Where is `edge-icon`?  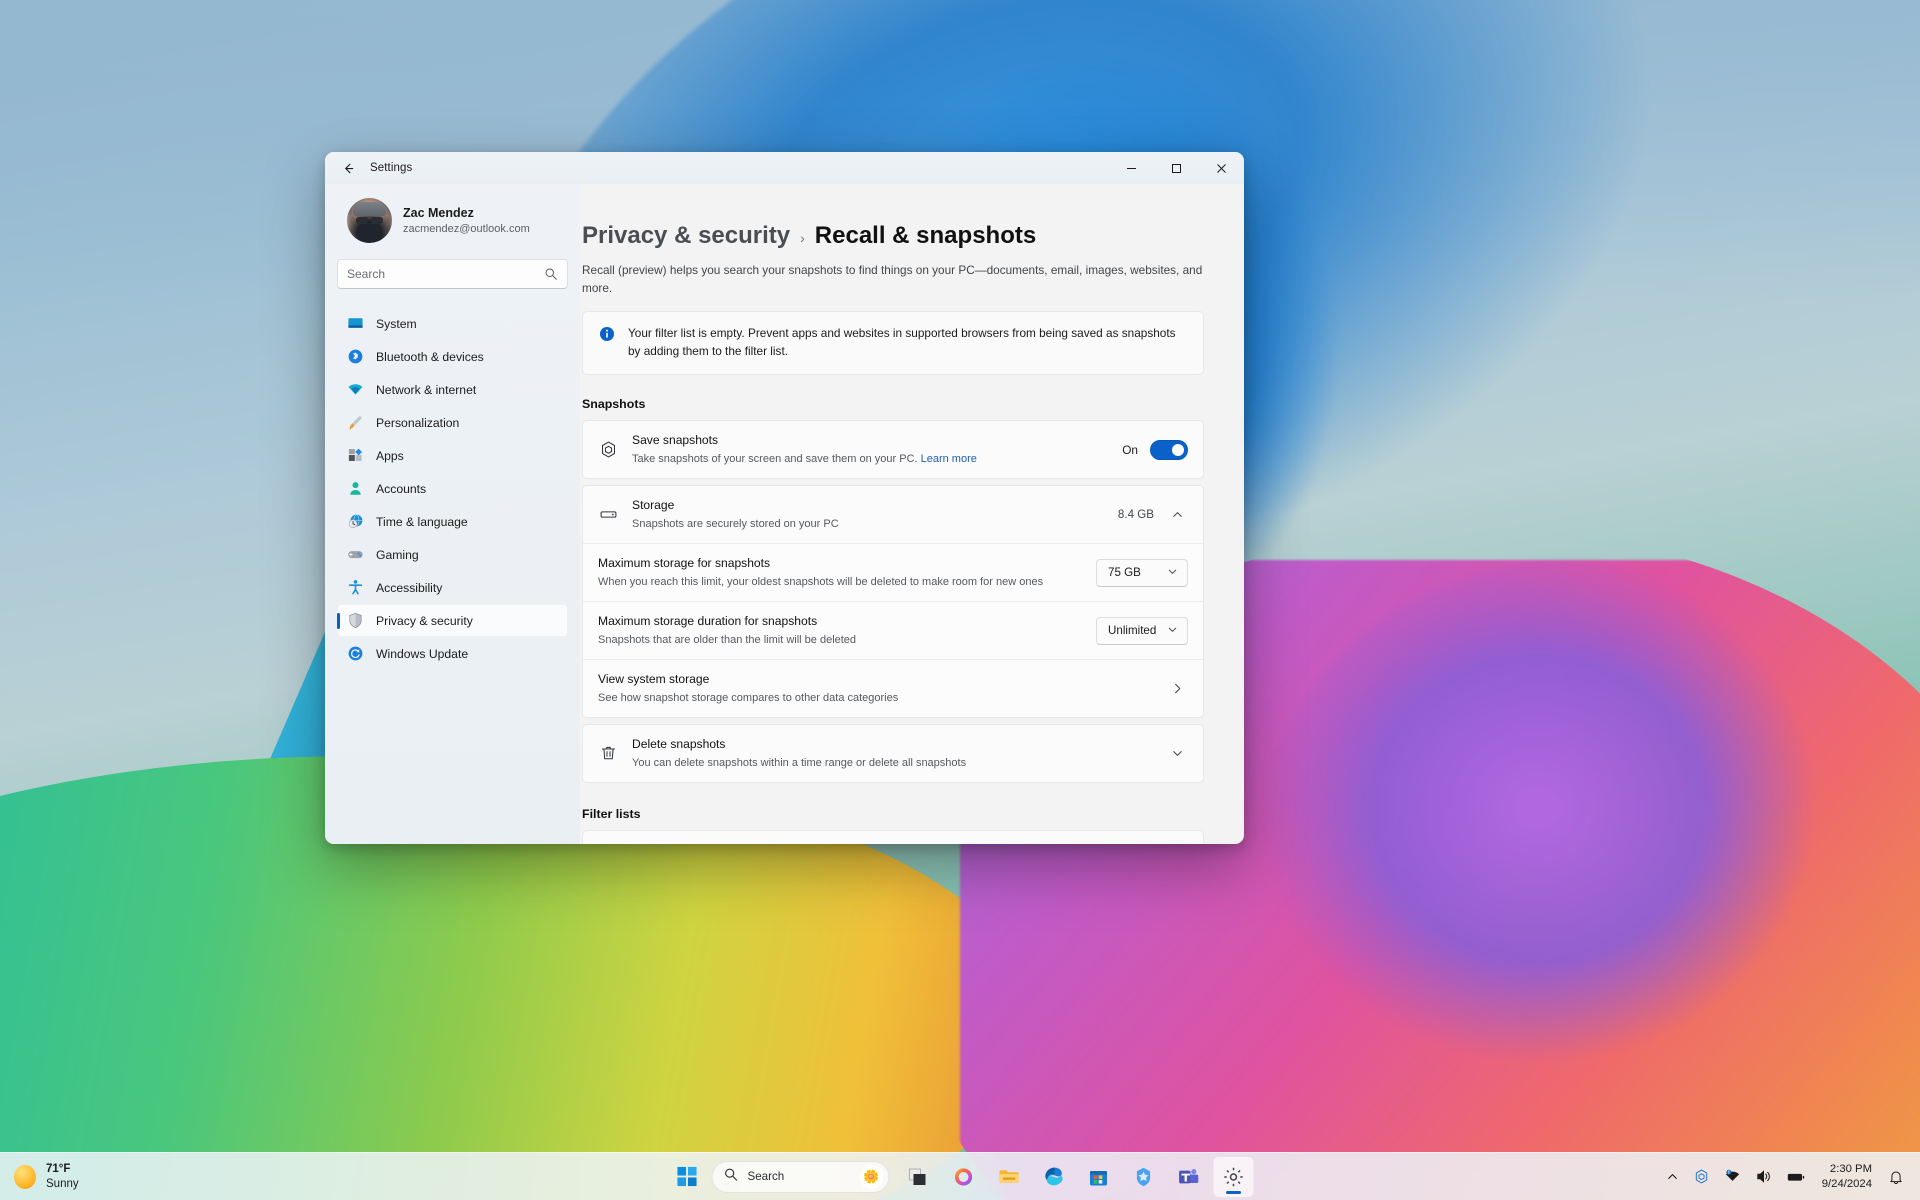 edge-icon is located at coordinates (1054, 1177).